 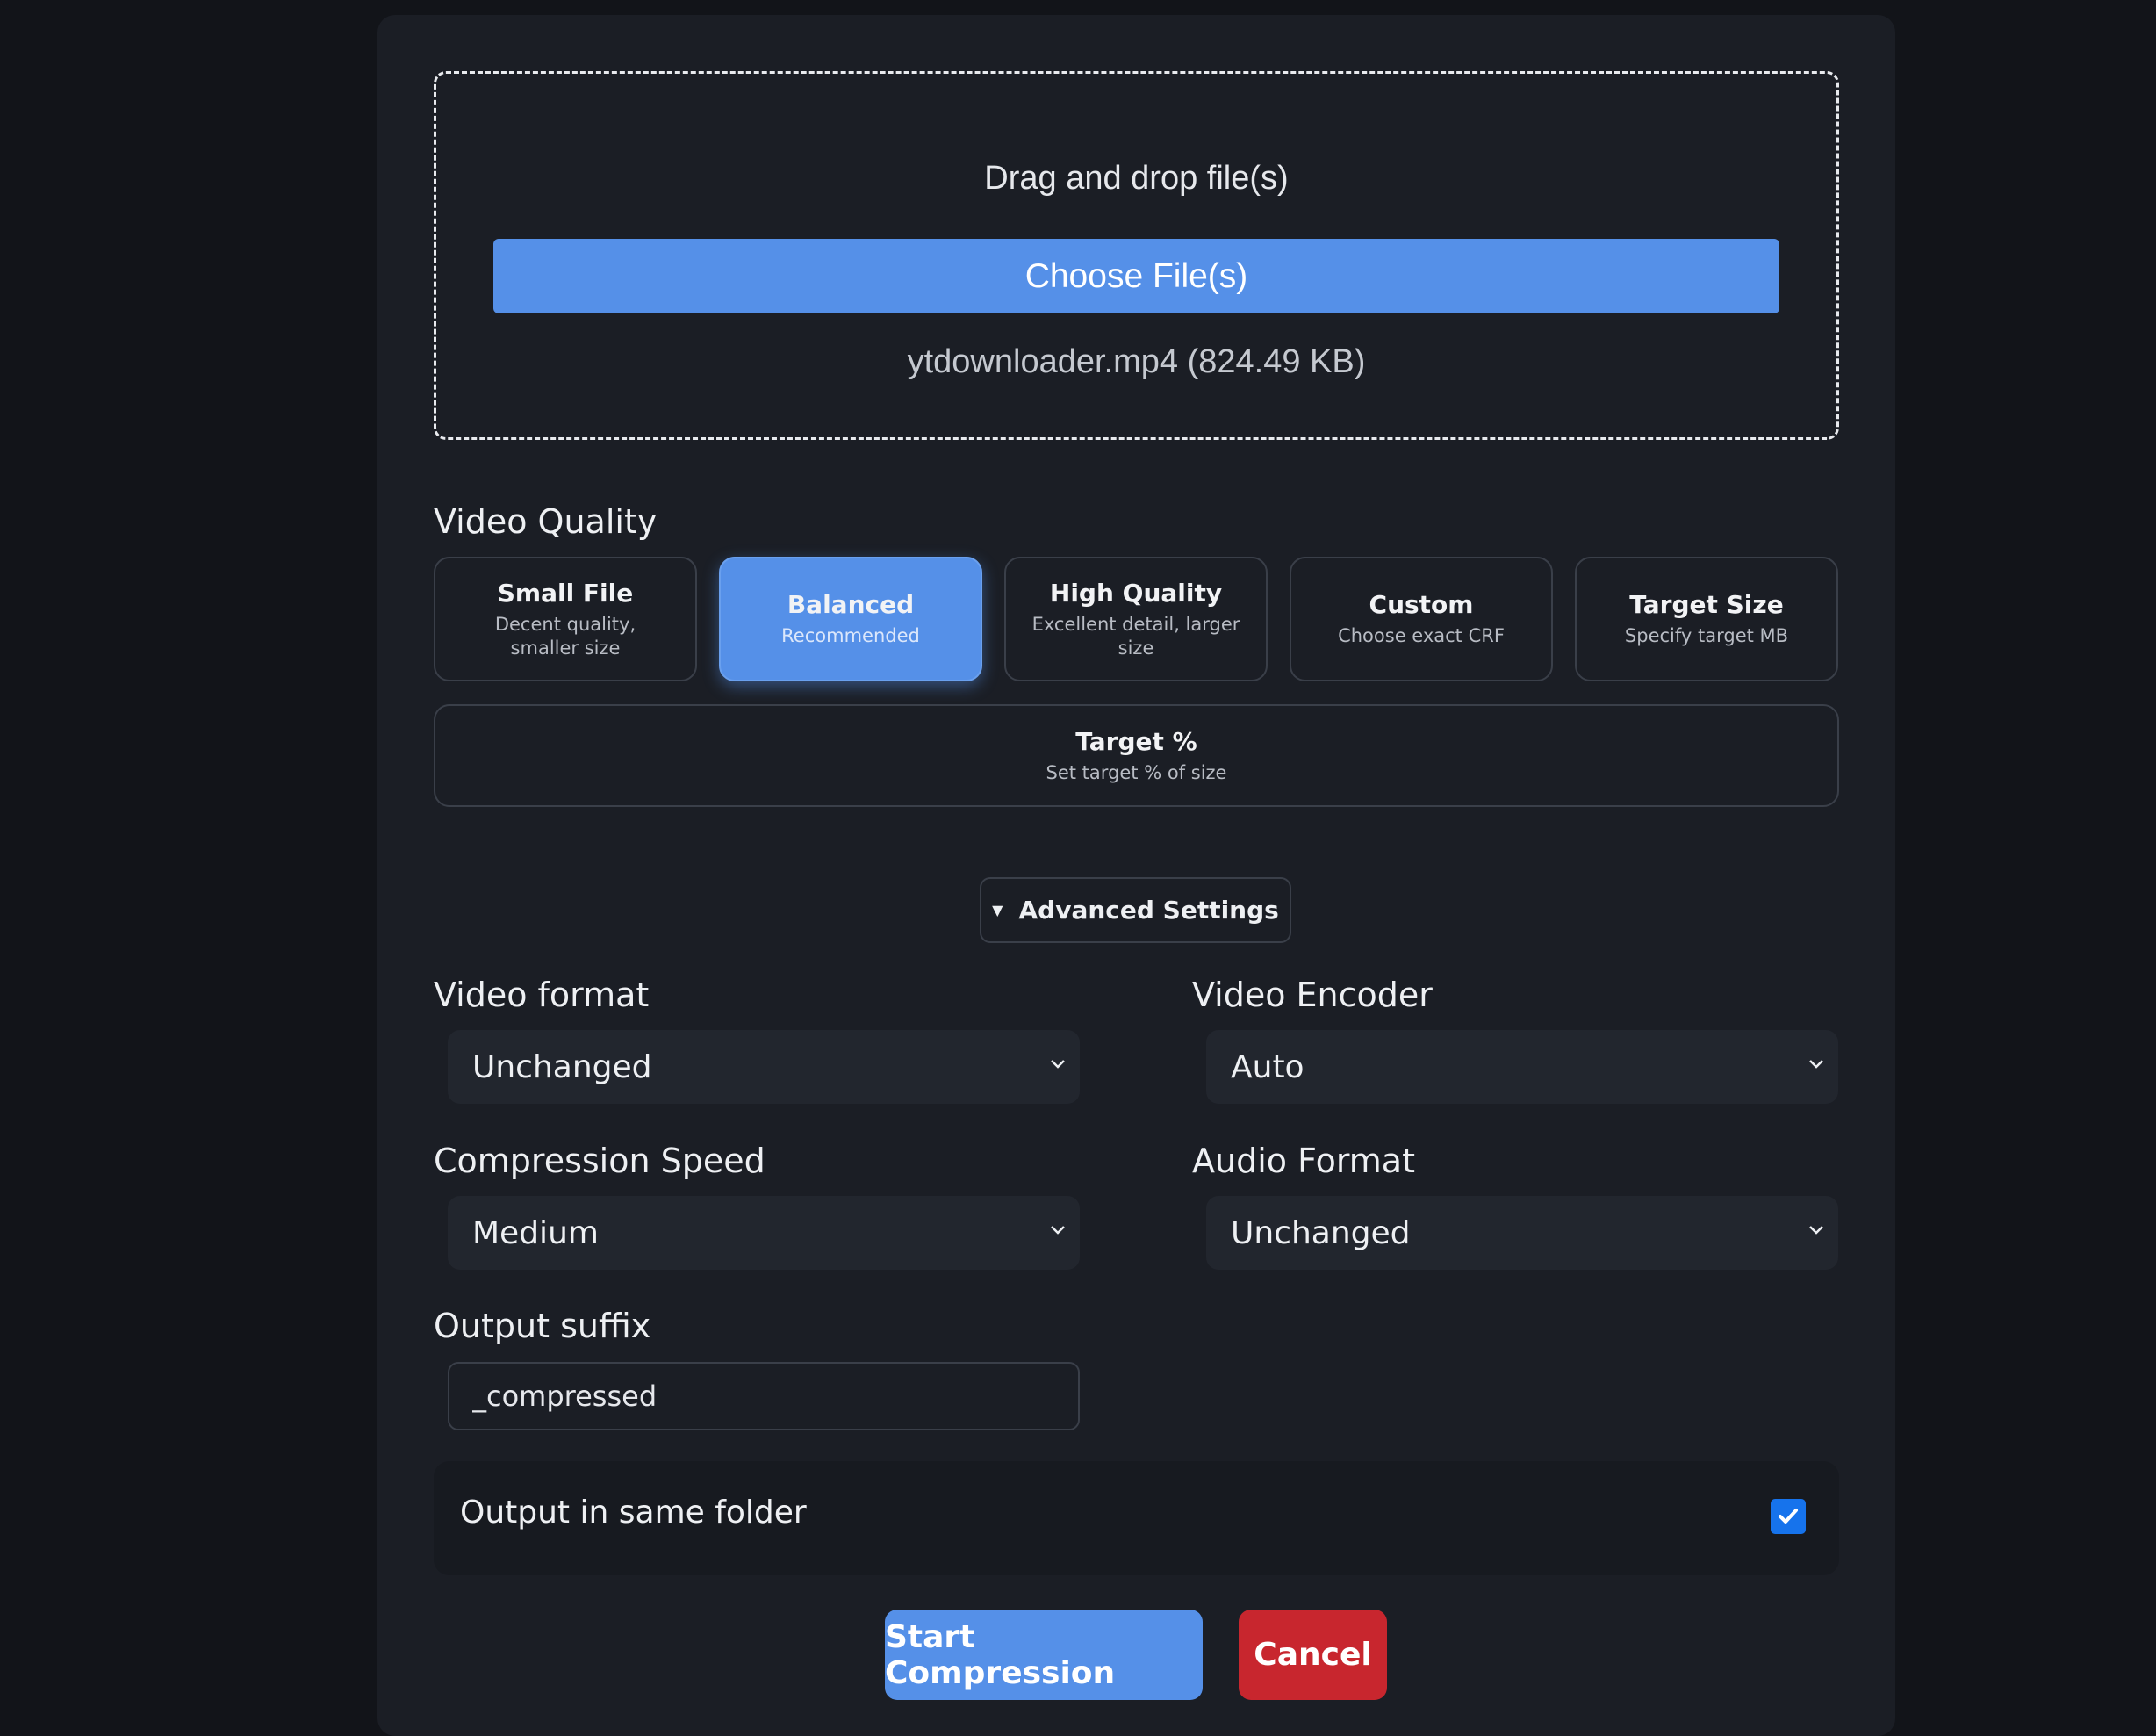 What do you see at coordinates (542, 1326) in the screenshot?
I see `output-suffix-label: Output suffix` at bounding box center [542, 1326].